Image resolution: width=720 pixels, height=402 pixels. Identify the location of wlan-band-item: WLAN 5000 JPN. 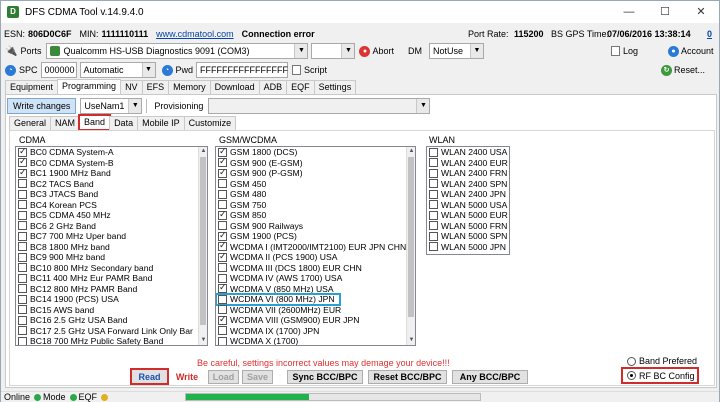
(468, 247).